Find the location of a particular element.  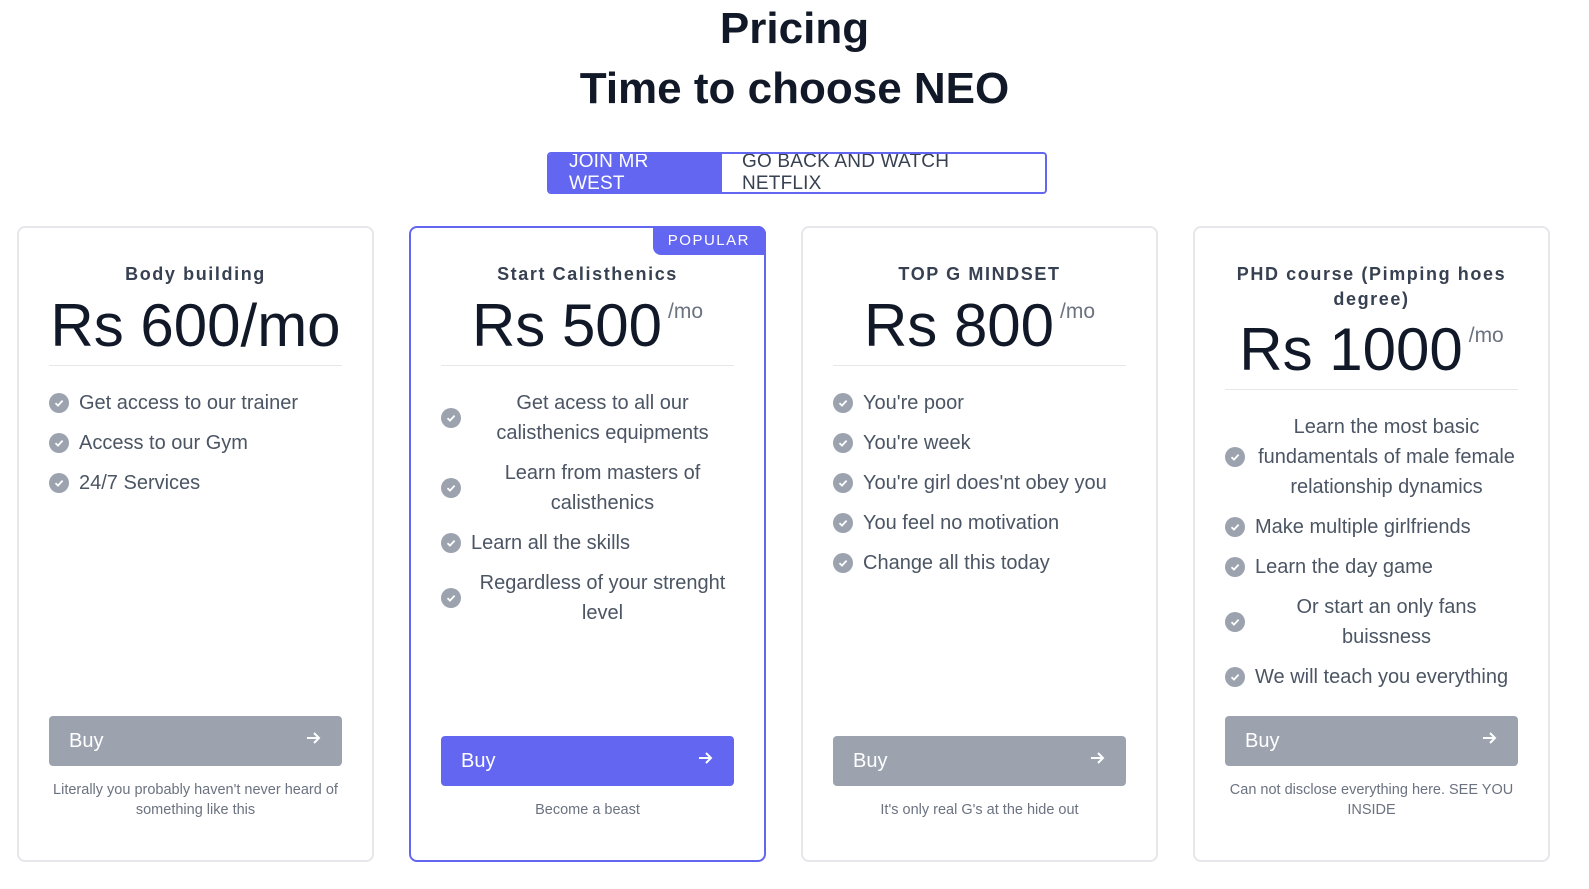

feature-text: You feel no motivation is located at coordinates (961, 523).